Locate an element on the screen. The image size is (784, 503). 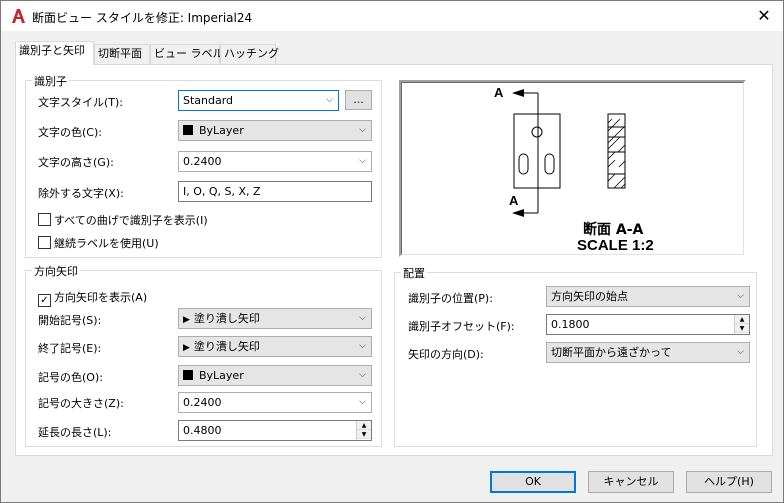
continuous-label-text: 継続ラベルを使用(U) is located at coordinates (106, 243).